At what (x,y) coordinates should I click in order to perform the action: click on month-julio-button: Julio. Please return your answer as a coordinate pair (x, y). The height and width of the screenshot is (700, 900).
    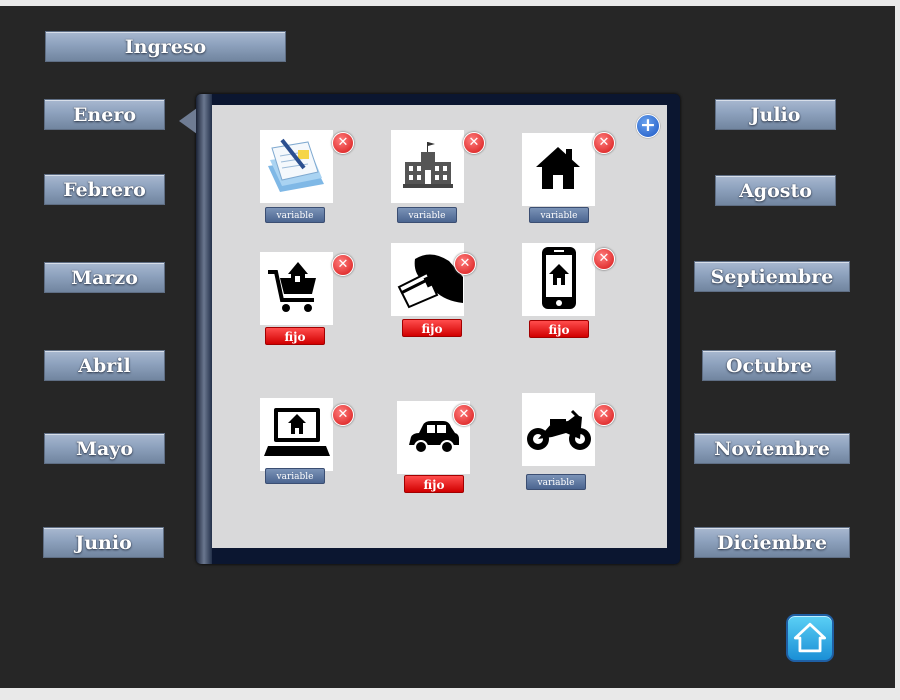
    Looking at the image, I should click on (775, 114).